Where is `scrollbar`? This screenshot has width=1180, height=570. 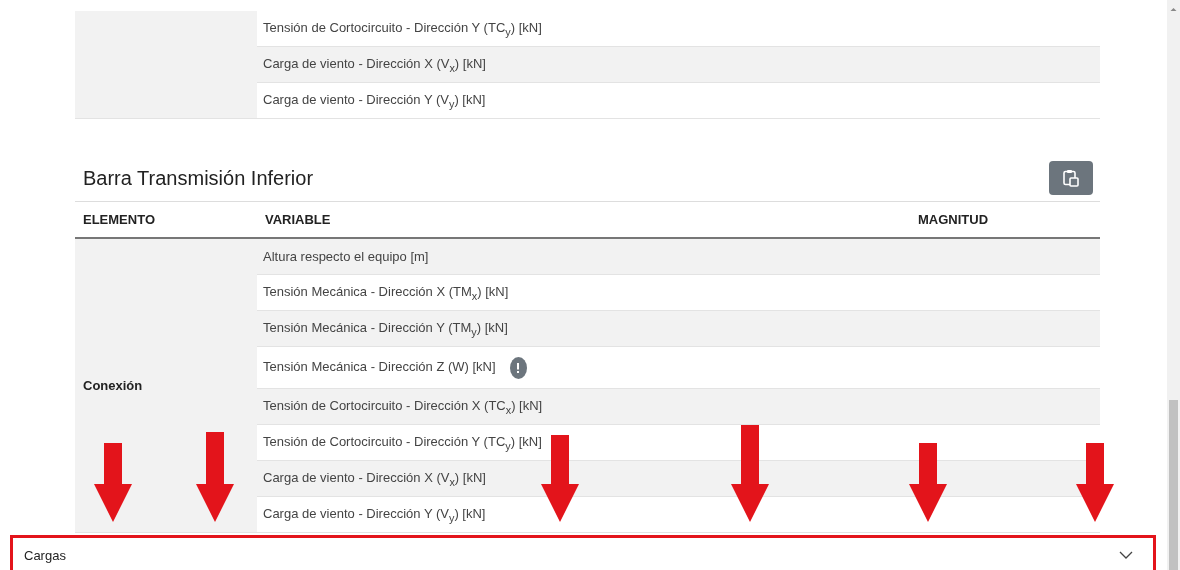 scrollbar is located at coordinates (1173, 285).